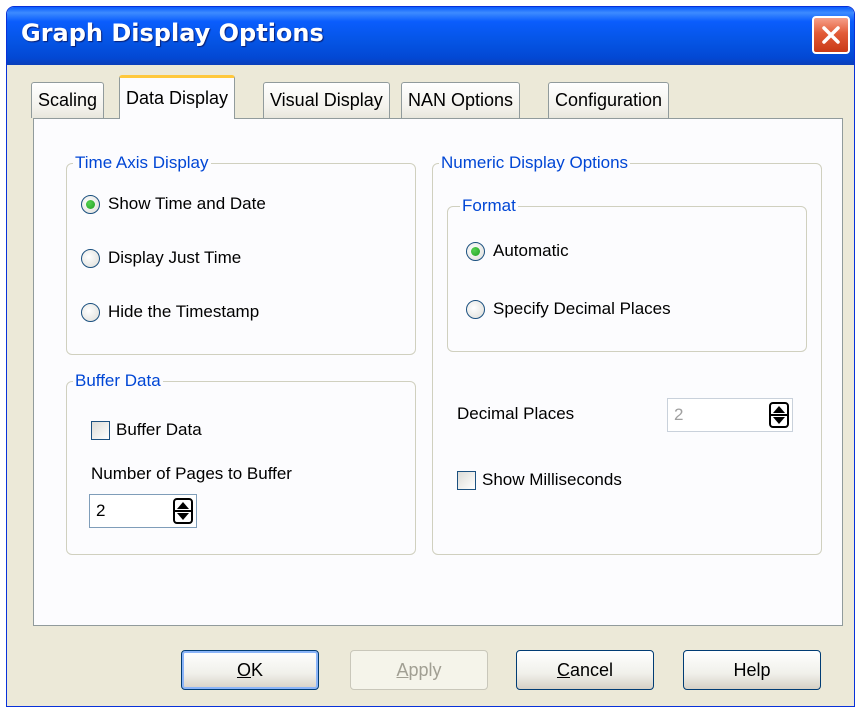 Image resolution: width=855 pixels, height=707 pixels. What do you see at coordinates (100, 430) in the screenshot?
I see `buffer-data-checkbox` at bounding box center [100, 430].